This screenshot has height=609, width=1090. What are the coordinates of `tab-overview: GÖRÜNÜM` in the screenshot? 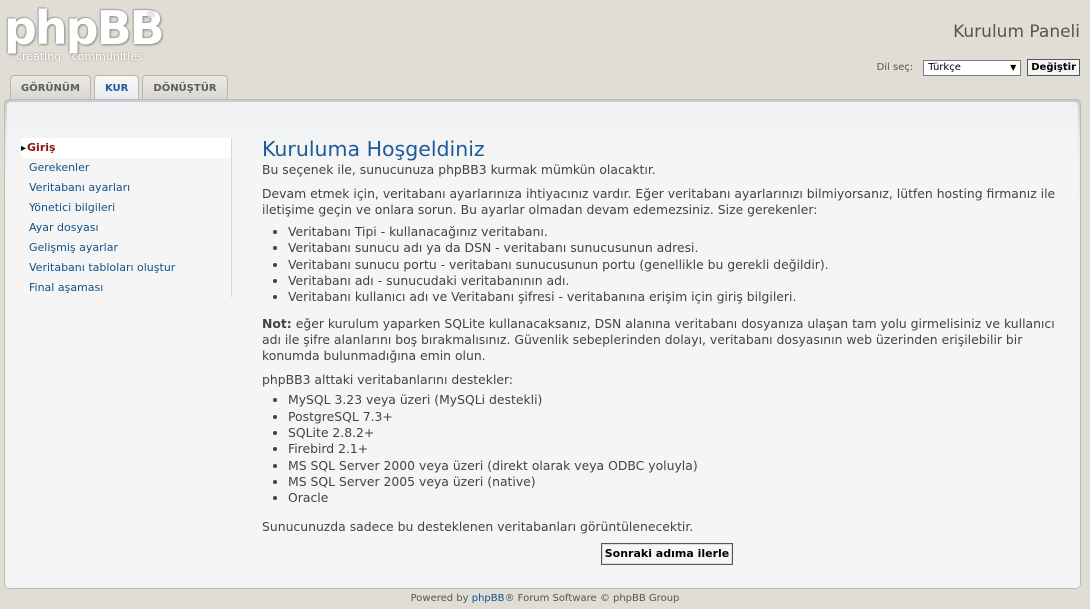 It's located at (50, 87).